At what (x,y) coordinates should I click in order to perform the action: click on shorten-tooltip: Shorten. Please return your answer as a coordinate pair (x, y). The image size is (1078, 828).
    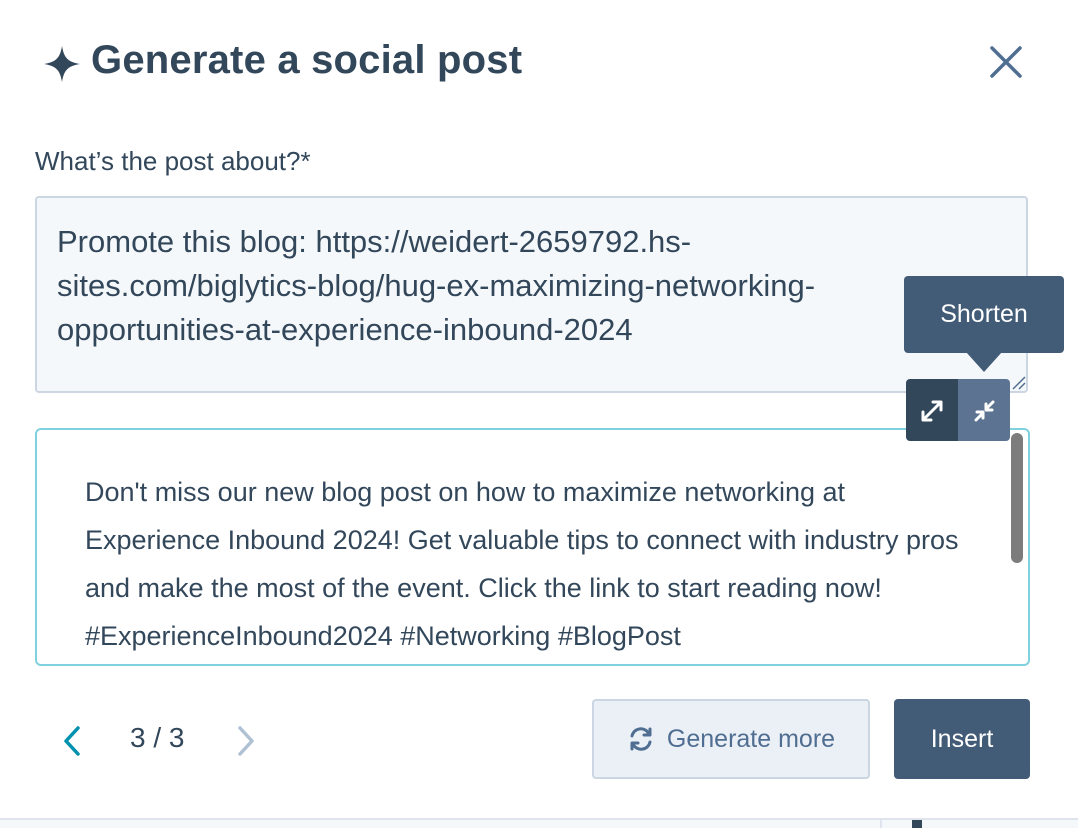
    Looking at the image, I should click on (984, 314).